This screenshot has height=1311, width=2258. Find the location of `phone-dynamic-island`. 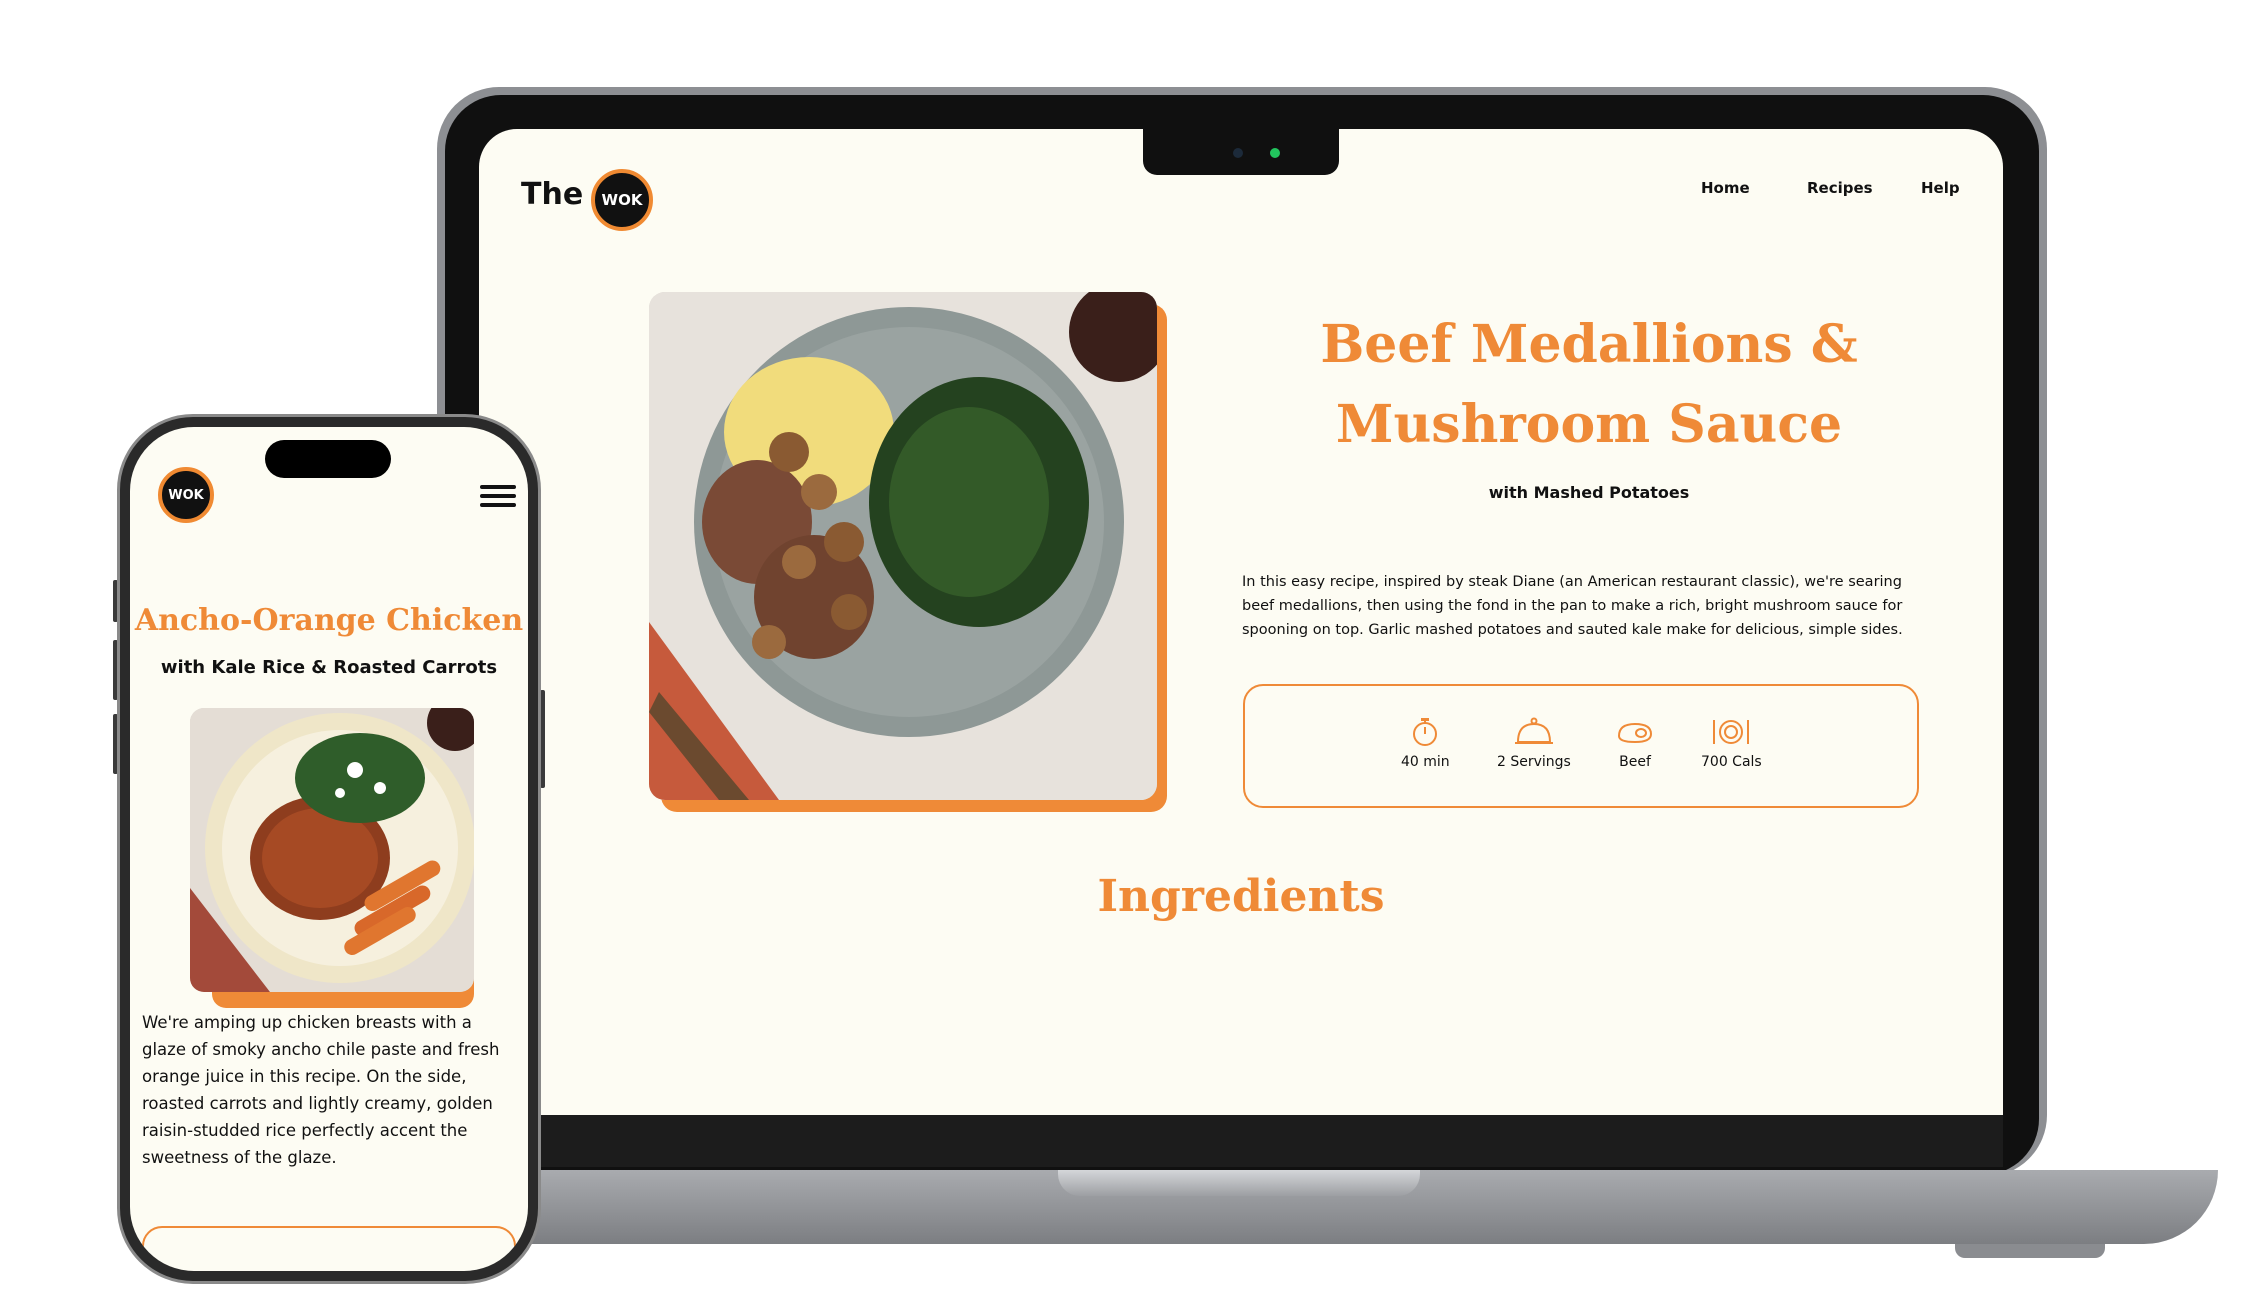

phone-dynamic-island is located at coordinates (328, 459).